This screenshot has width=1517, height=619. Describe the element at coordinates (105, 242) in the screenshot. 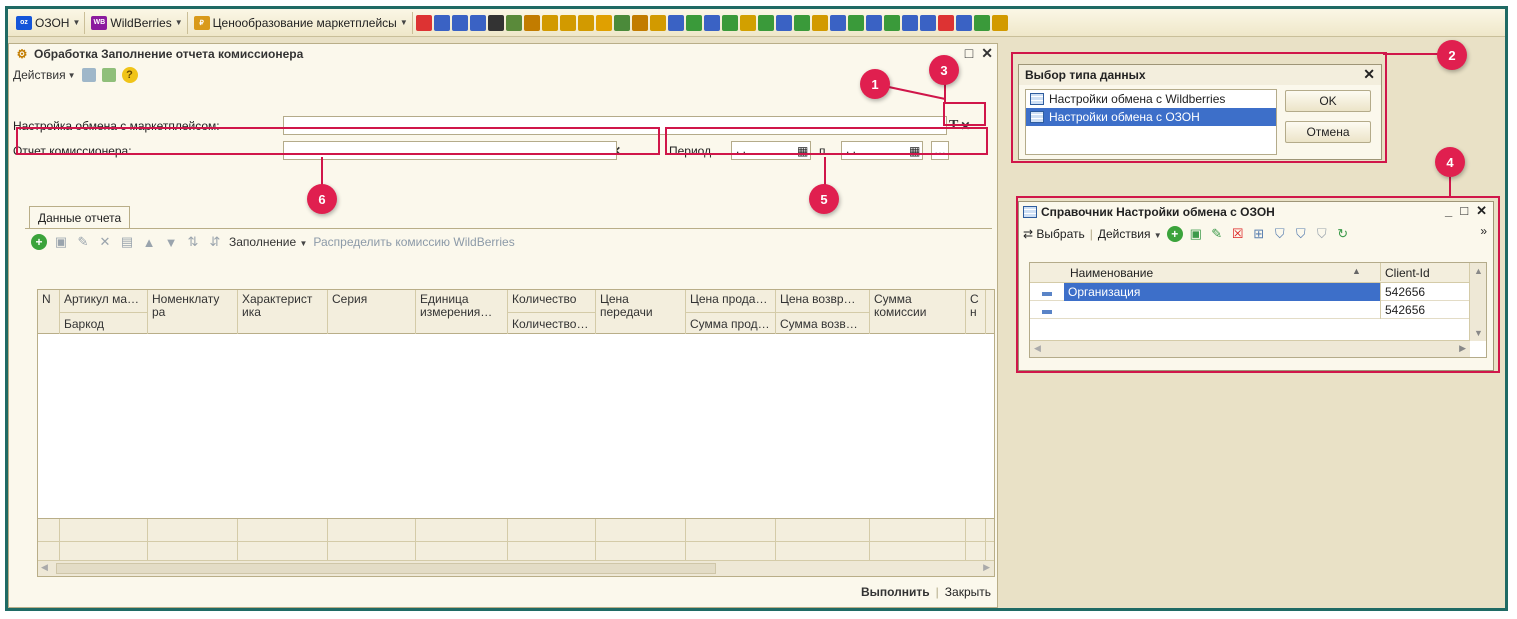

I see `delete-icon: ✕` at that location.